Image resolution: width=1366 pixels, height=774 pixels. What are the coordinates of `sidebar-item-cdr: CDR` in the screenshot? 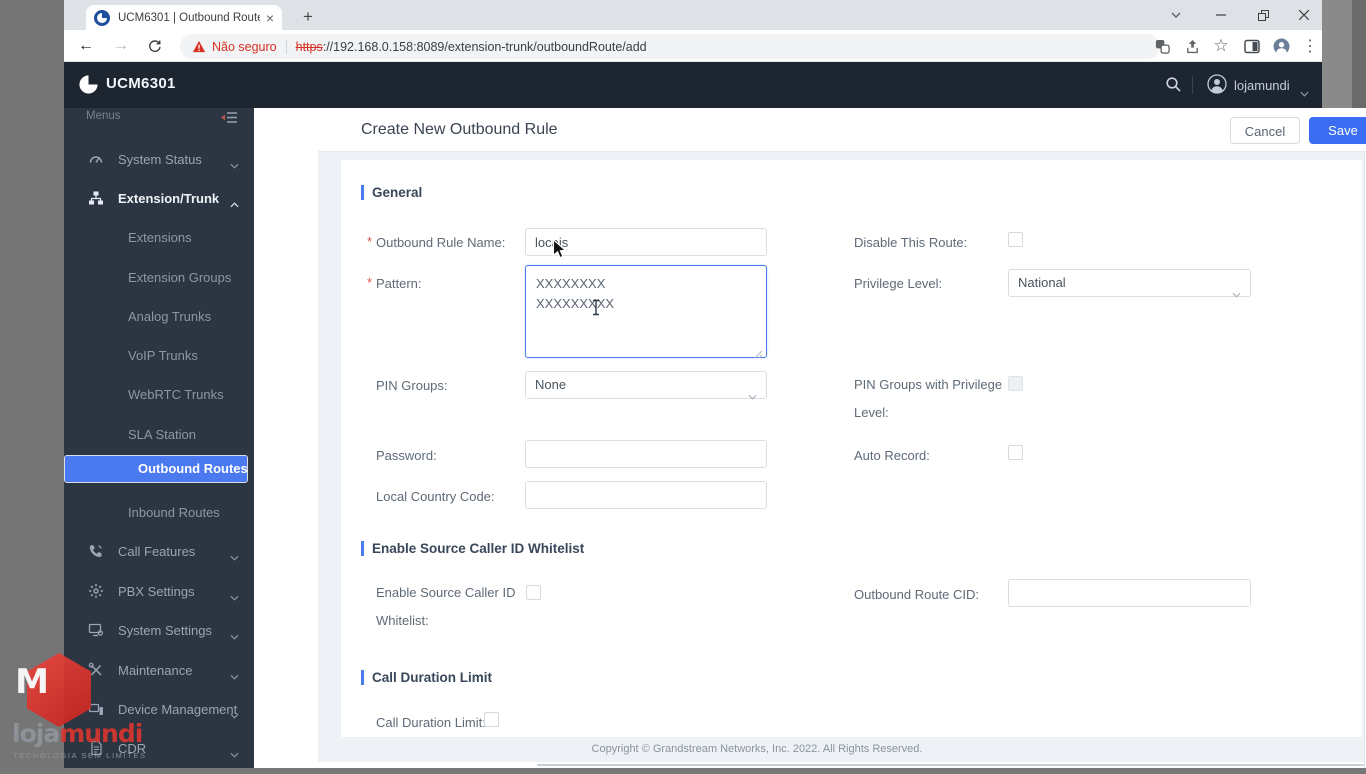 It's located at (159, 748).